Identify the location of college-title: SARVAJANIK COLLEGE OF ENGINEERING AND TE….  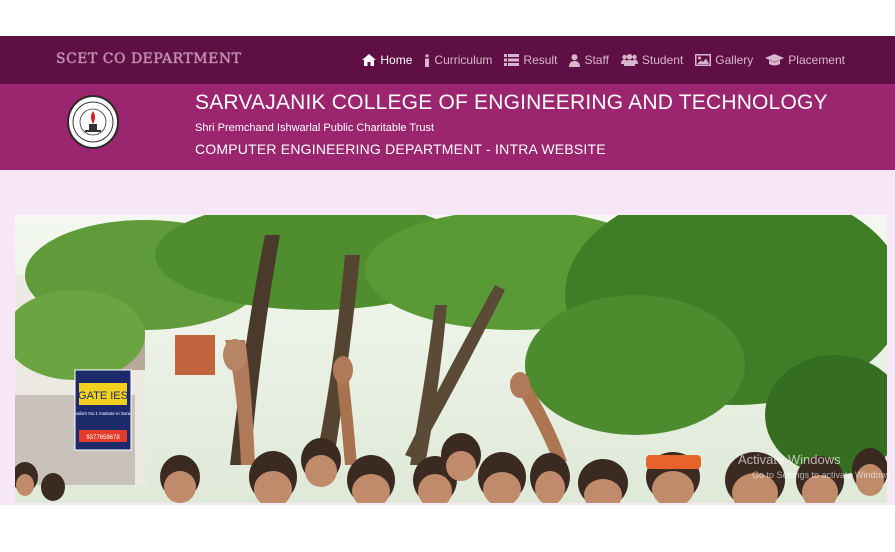
(511, 102).